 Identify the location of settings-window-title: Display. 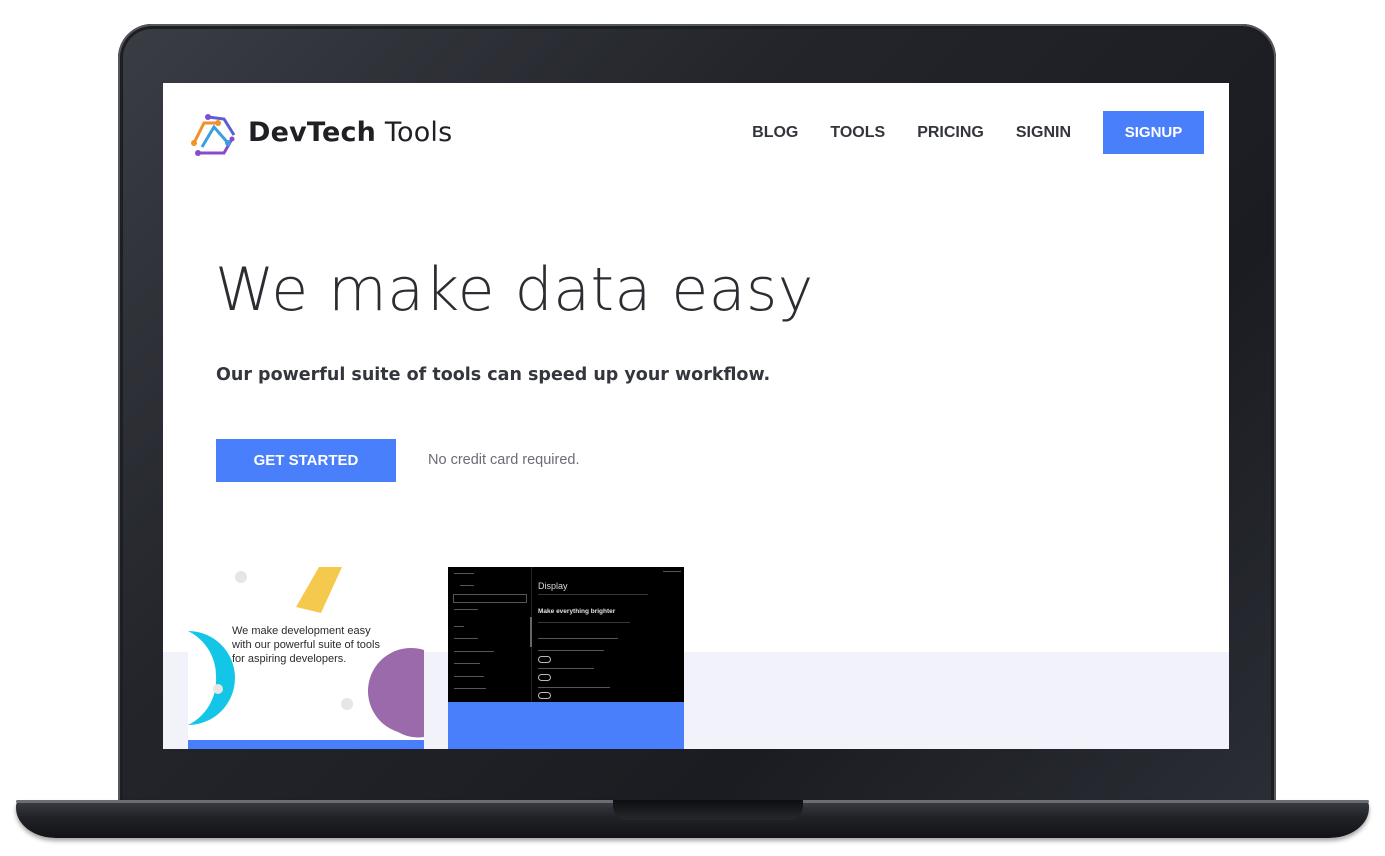
(553, 586).